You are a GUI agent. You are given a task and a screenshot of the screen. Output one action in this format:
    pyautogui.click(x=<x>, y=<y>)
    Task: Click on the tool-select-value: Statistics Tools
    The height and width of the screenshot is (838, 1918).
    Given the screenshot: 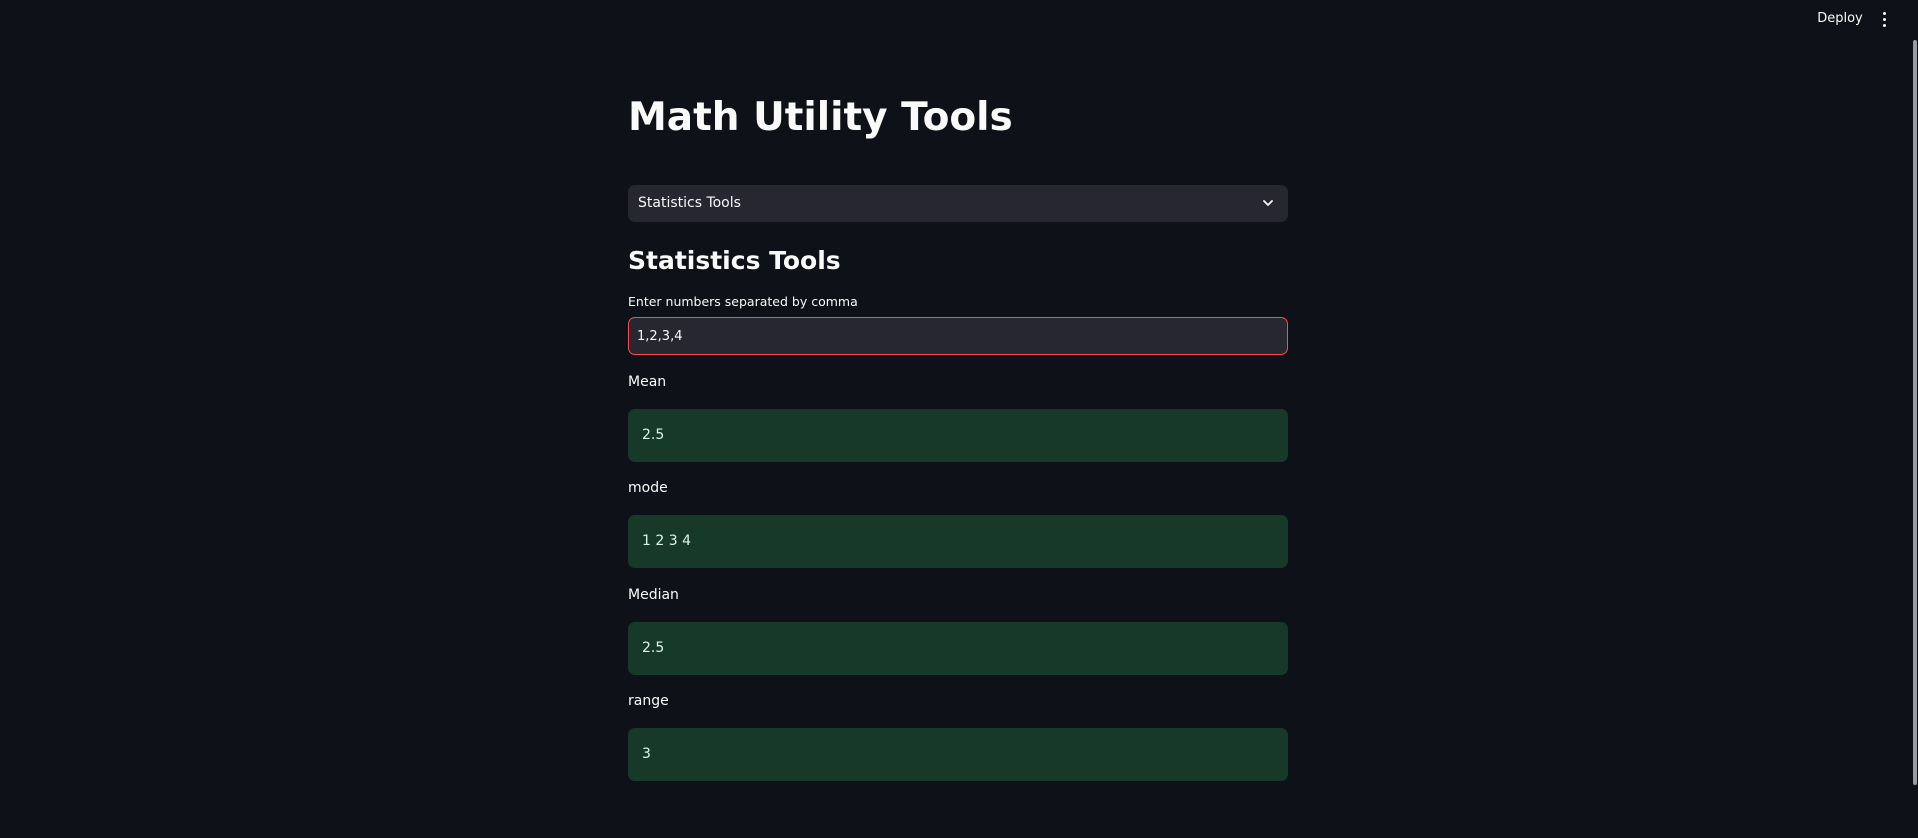 What is the action you would take?
    pyautogui.click(x=689, y=203)
    